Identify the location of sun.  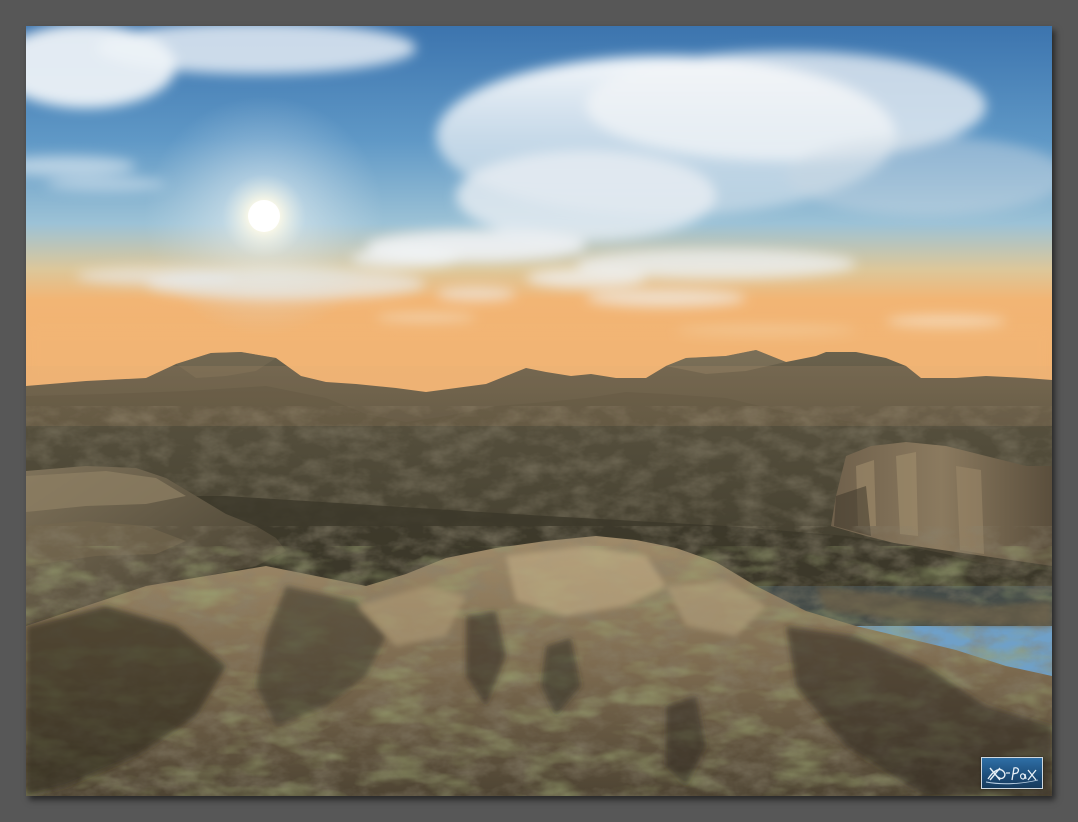
(264, 216).